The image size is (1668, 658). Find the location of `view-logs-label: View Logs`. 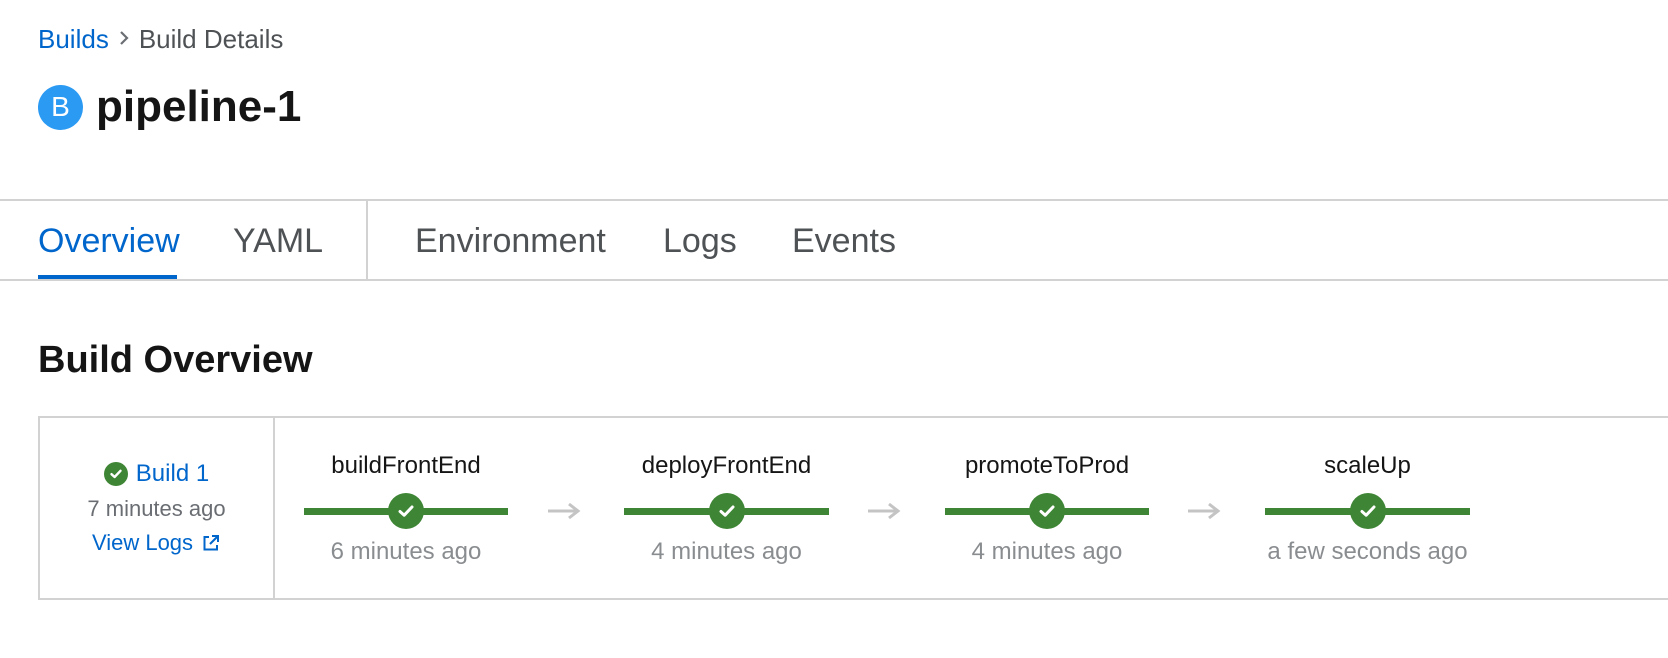

view-logs-label: View Logs is located at coordinates (142, 542).